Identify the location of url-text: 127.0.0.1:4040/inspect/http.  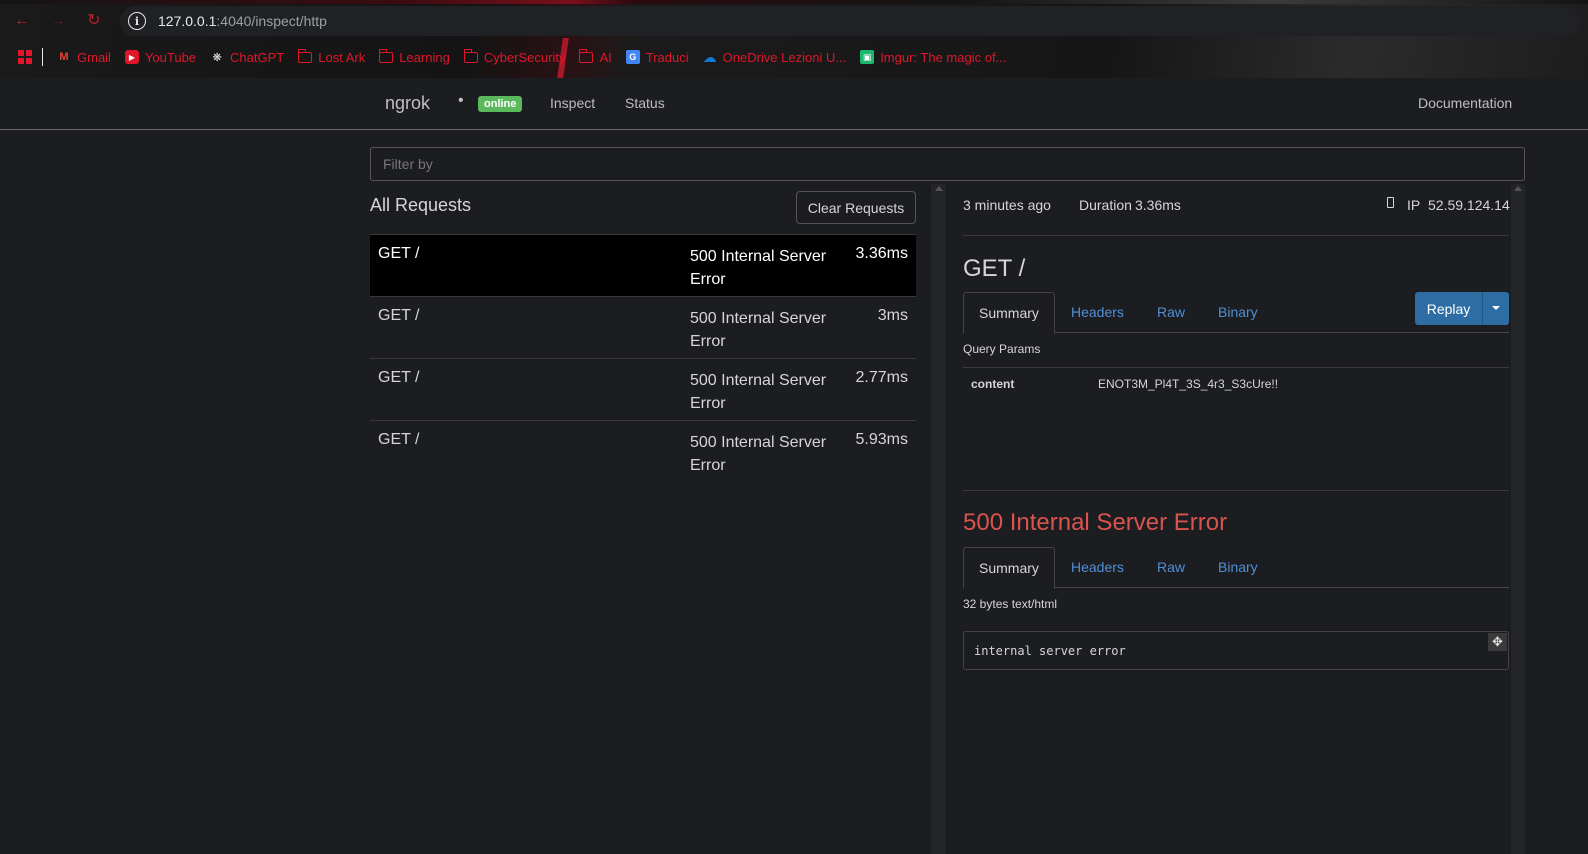
(242, 21).